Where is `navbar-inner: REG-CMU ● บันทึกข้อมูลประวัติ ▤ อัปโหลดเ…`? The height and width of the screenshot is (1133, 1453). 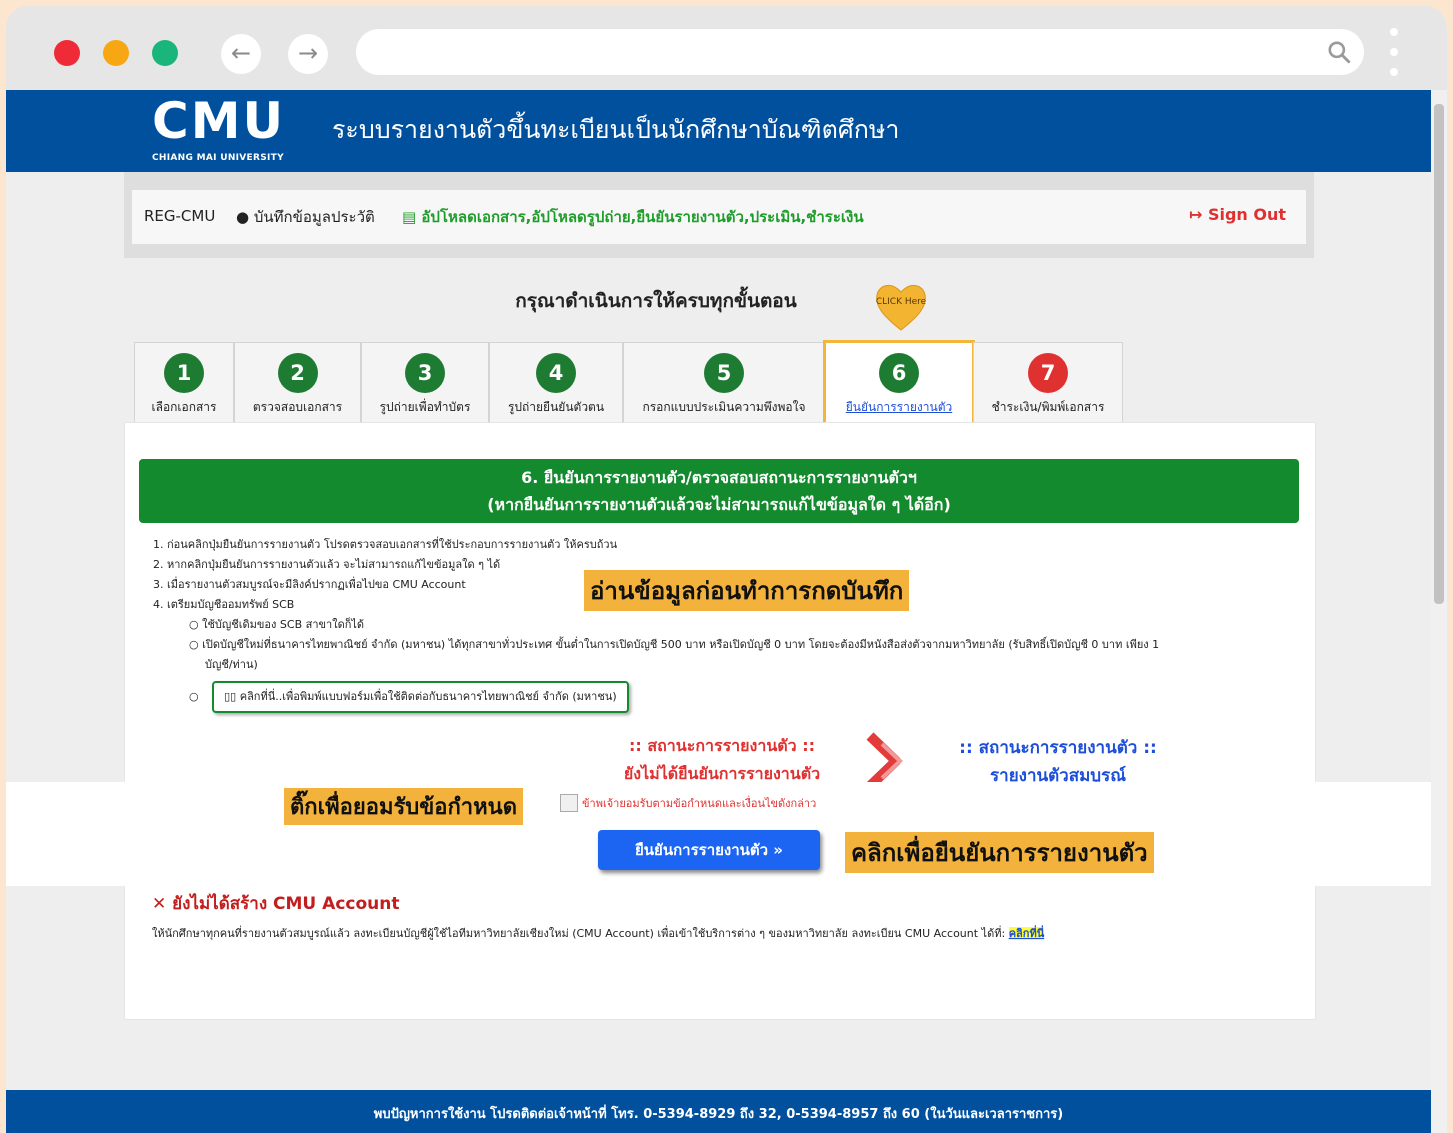
navbar-inner: REG-CMU ● บันทึกข้อมูลประวัติ ▤ อัปโหลดเ… is located at coordinates (719, 217).